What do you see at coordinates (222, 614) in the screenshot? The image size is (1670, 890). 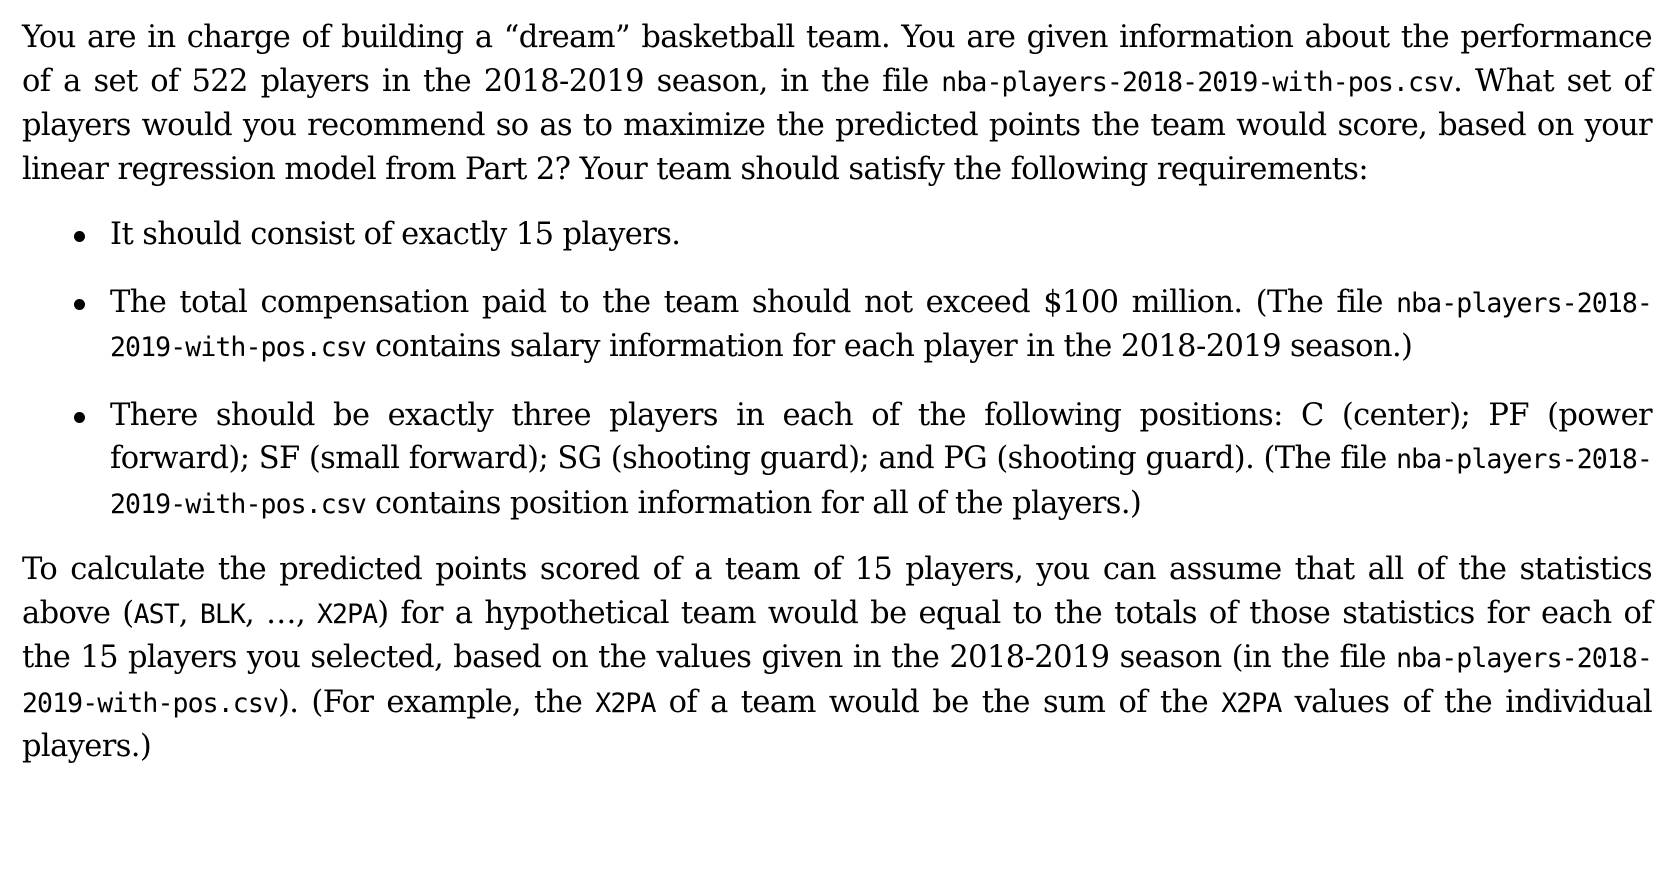 I see `stat-code-blk: BLK` at bounding box center [222, 614].